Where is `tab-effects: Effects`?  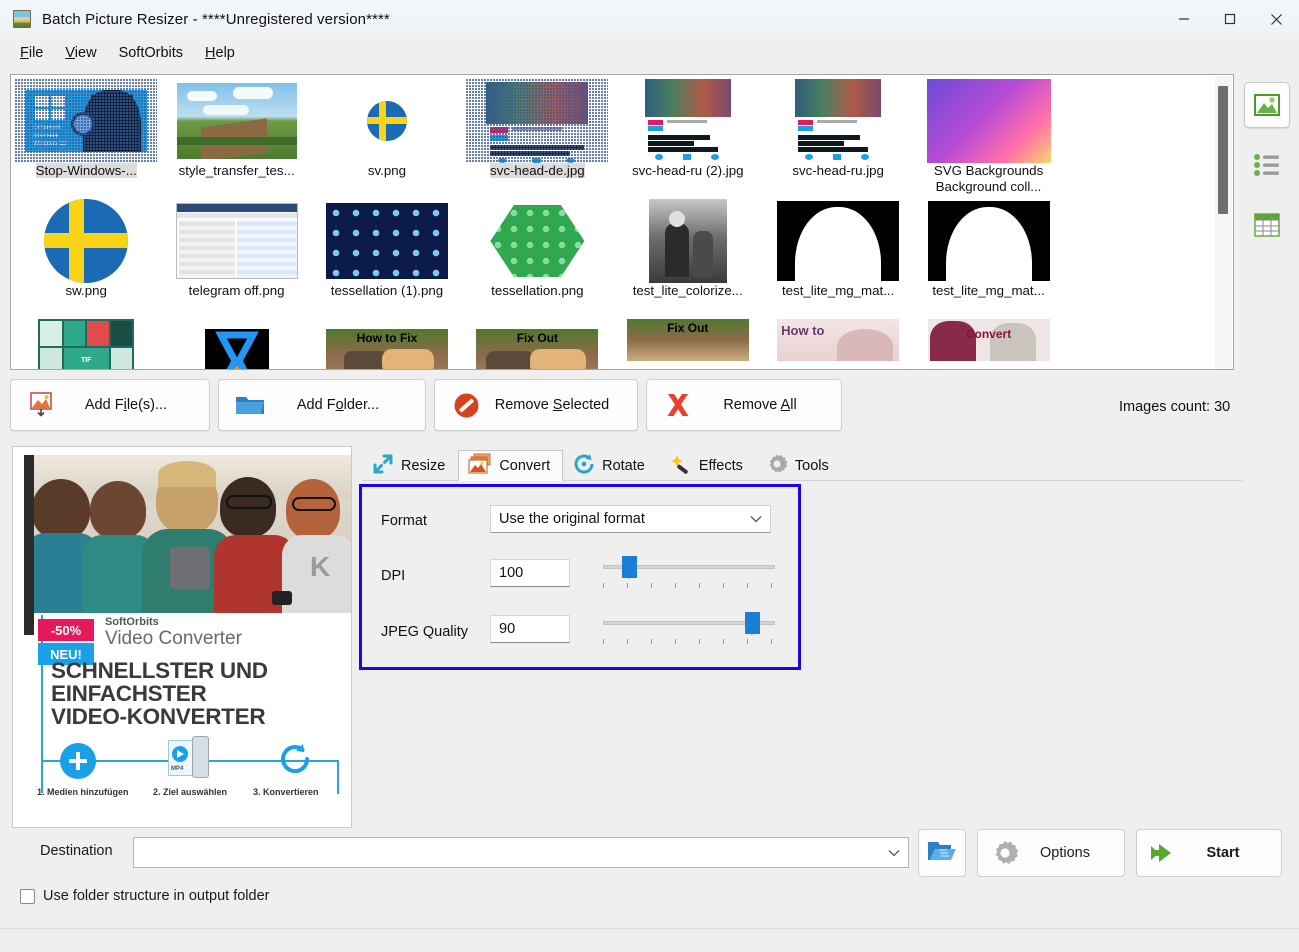
tab-effects: Effects is located at coordinates (707, 465).